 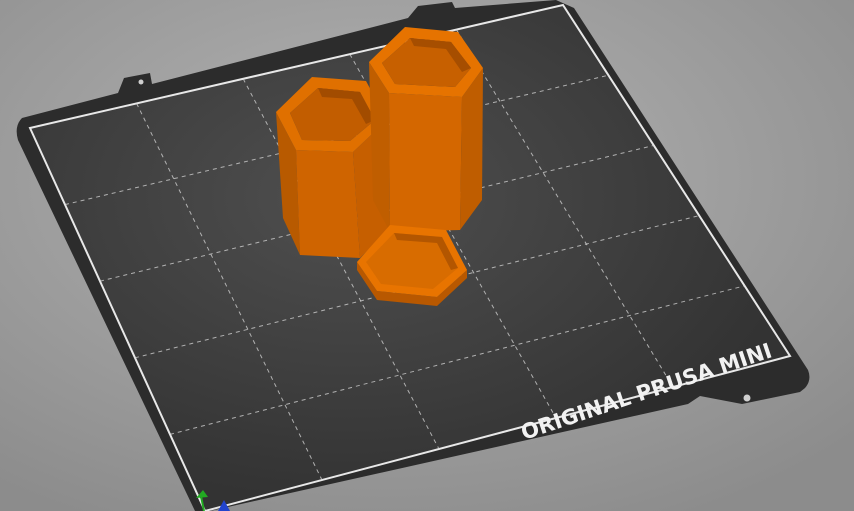 I want to click on tall-hex-vase, so click(x=426, y=129).